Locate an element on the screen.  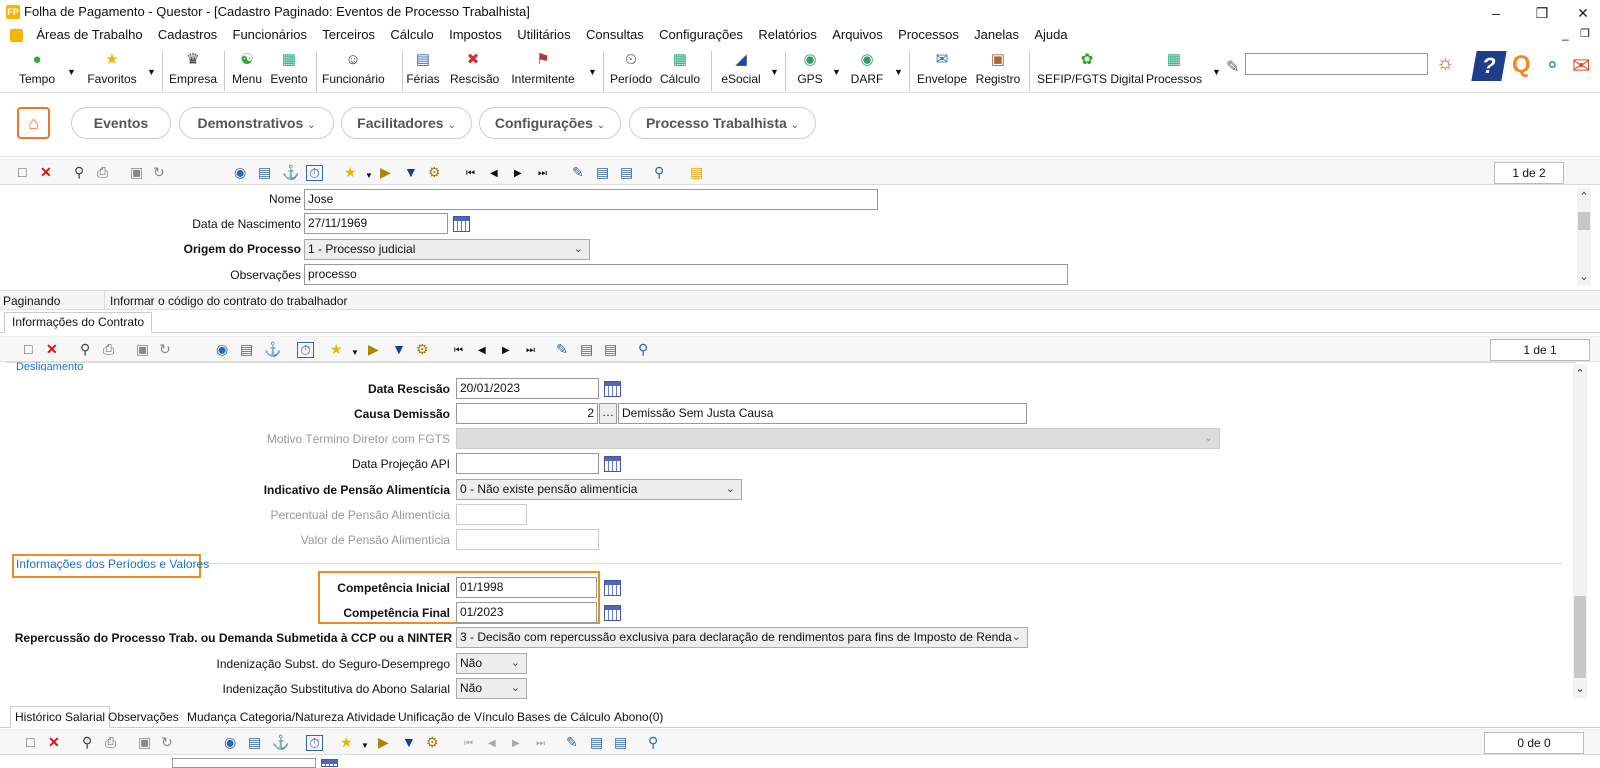
sun-icon: ☼ is located at coordinates (1445, 63).